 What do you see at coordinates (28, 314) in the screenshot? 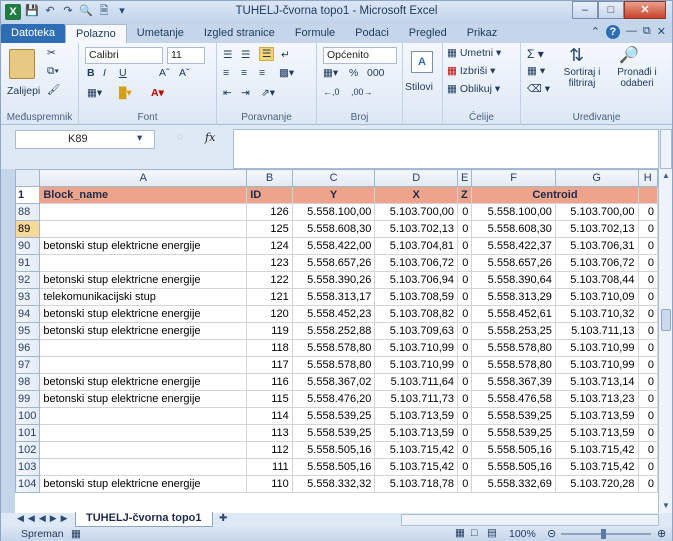
I see `row-header: 94` at bounding box center [28, 314].